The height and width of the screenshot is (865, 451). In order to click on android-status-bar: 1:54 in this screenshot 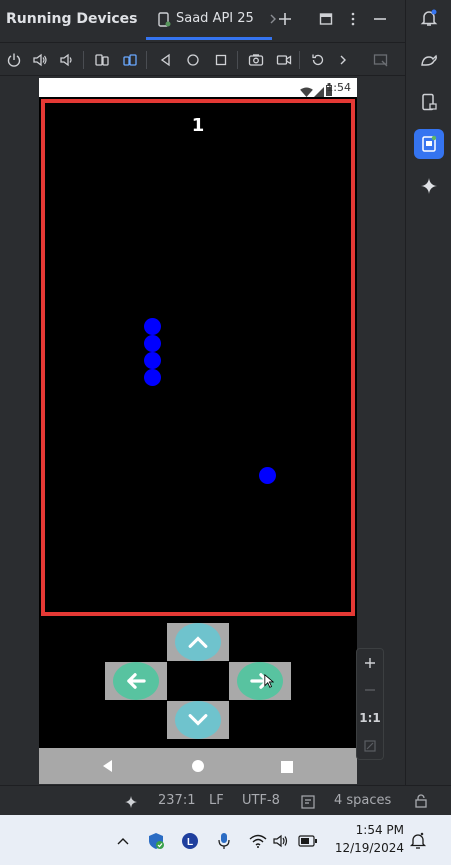, I will do `click(198, 87)`.